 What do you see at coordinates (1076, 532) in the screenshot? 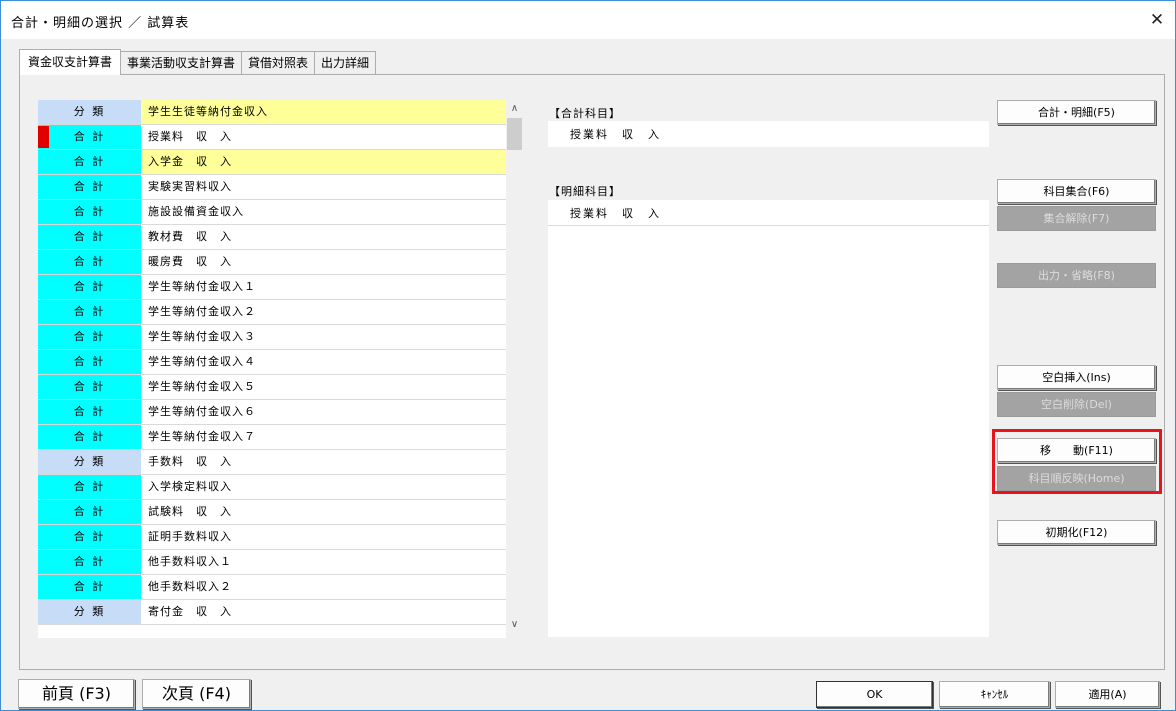
I see `shokika-button: 初期化(F12)` at bounding box center [1076, 532].